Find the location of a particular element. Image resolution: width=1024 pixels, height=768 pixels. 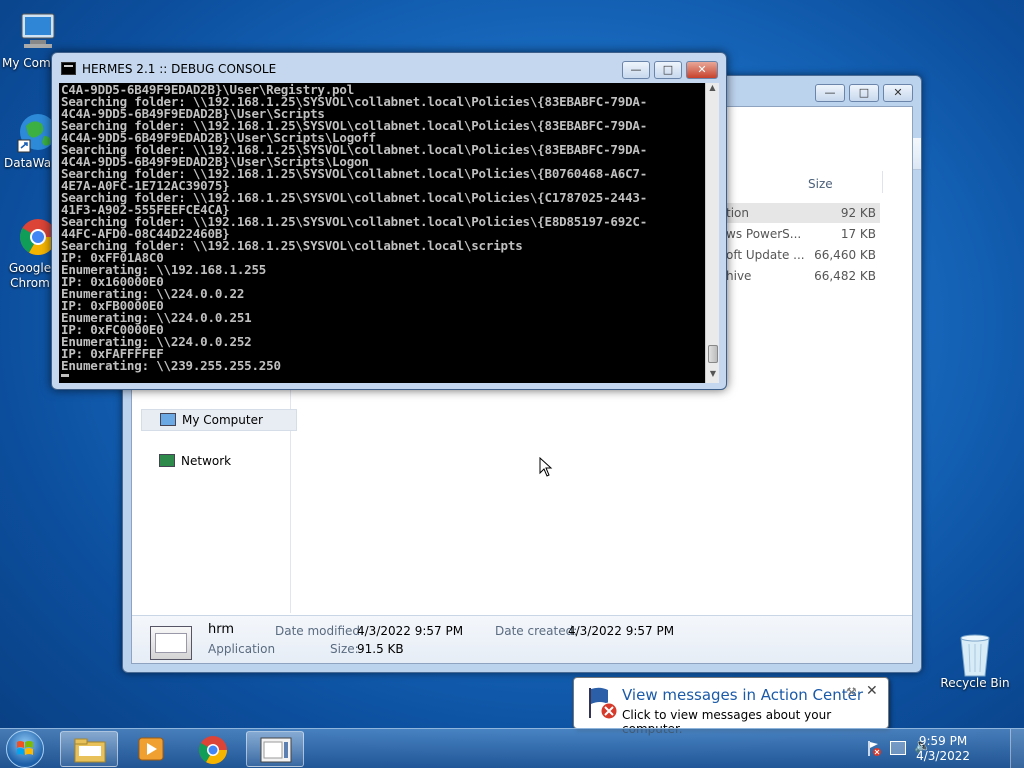

folder-icon is located at coordinates (90, 750).